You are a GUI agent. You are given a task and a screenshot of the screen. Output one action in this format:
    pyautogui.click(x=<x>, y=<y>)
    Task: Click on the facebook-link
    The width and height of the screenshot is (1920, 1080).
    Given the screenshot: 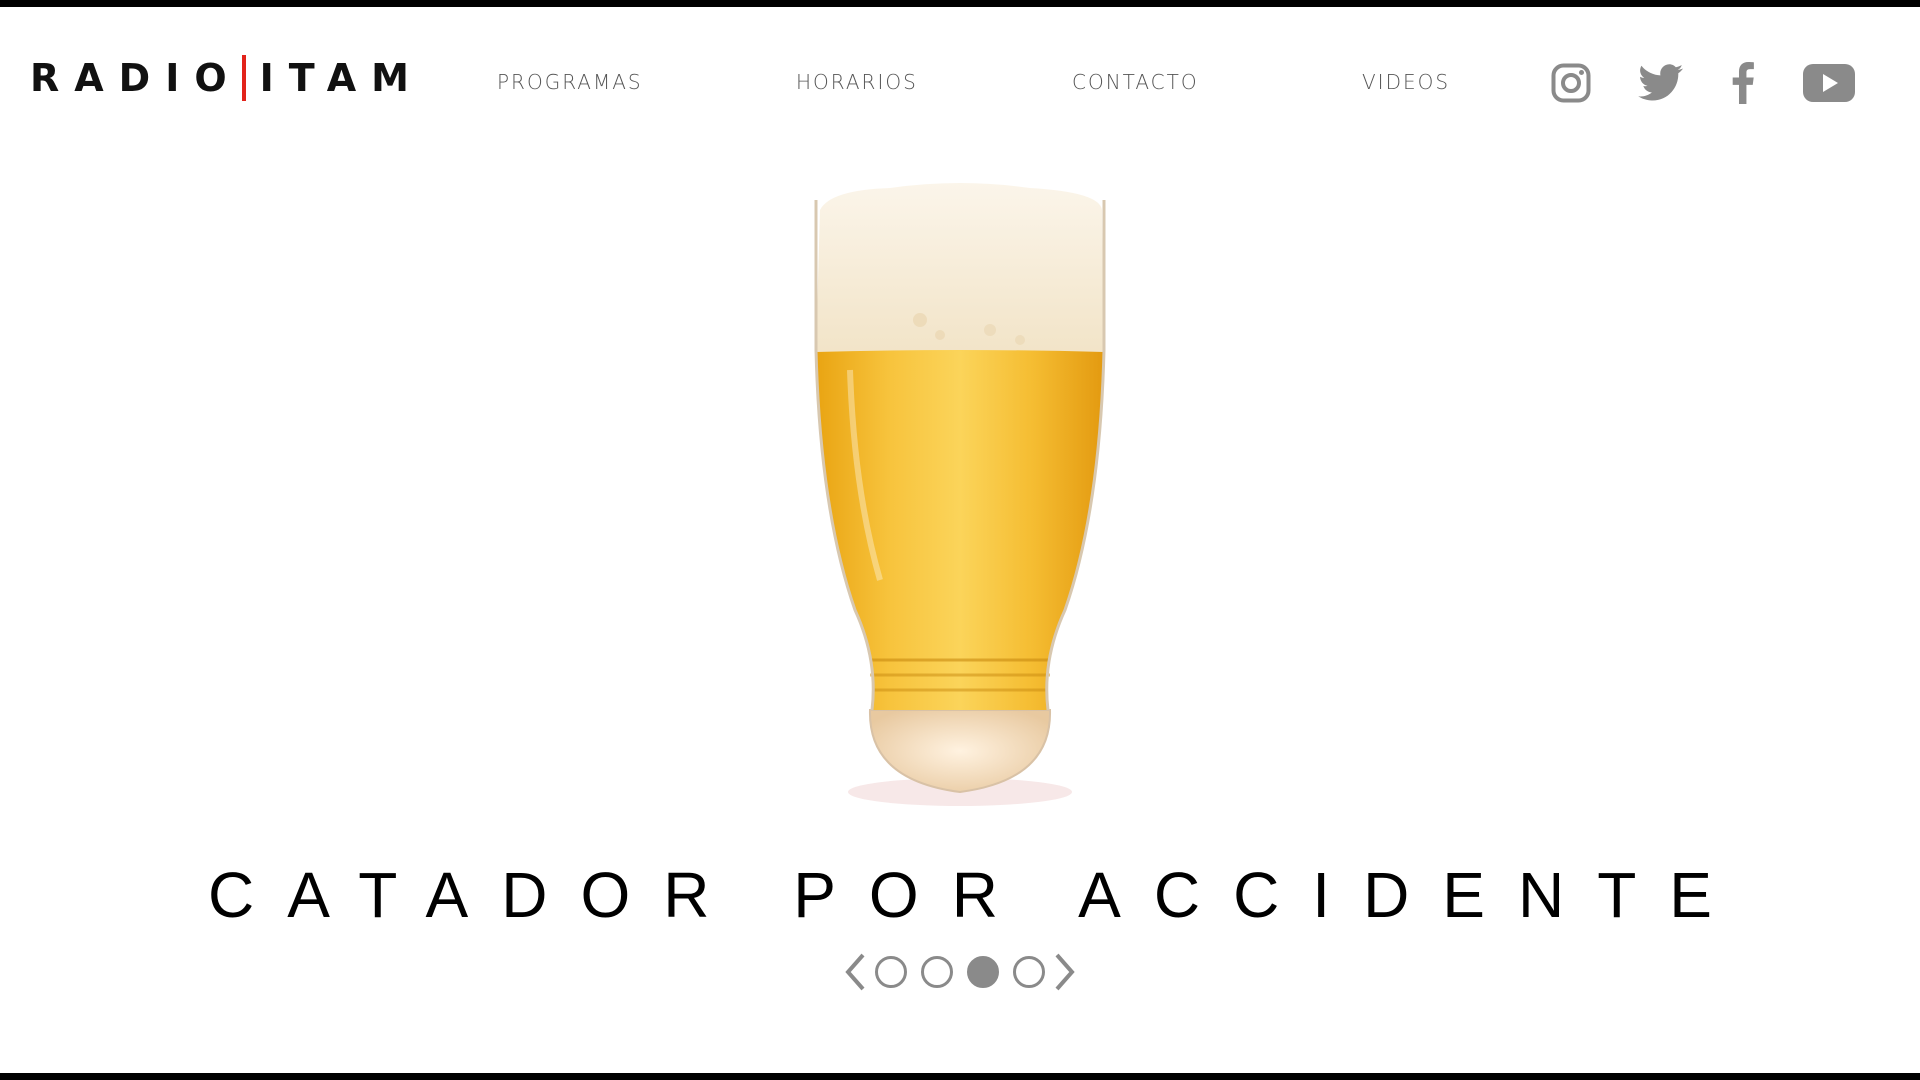 What is the action you would take?
    pyautogui.click(x=1743, y=83)
    